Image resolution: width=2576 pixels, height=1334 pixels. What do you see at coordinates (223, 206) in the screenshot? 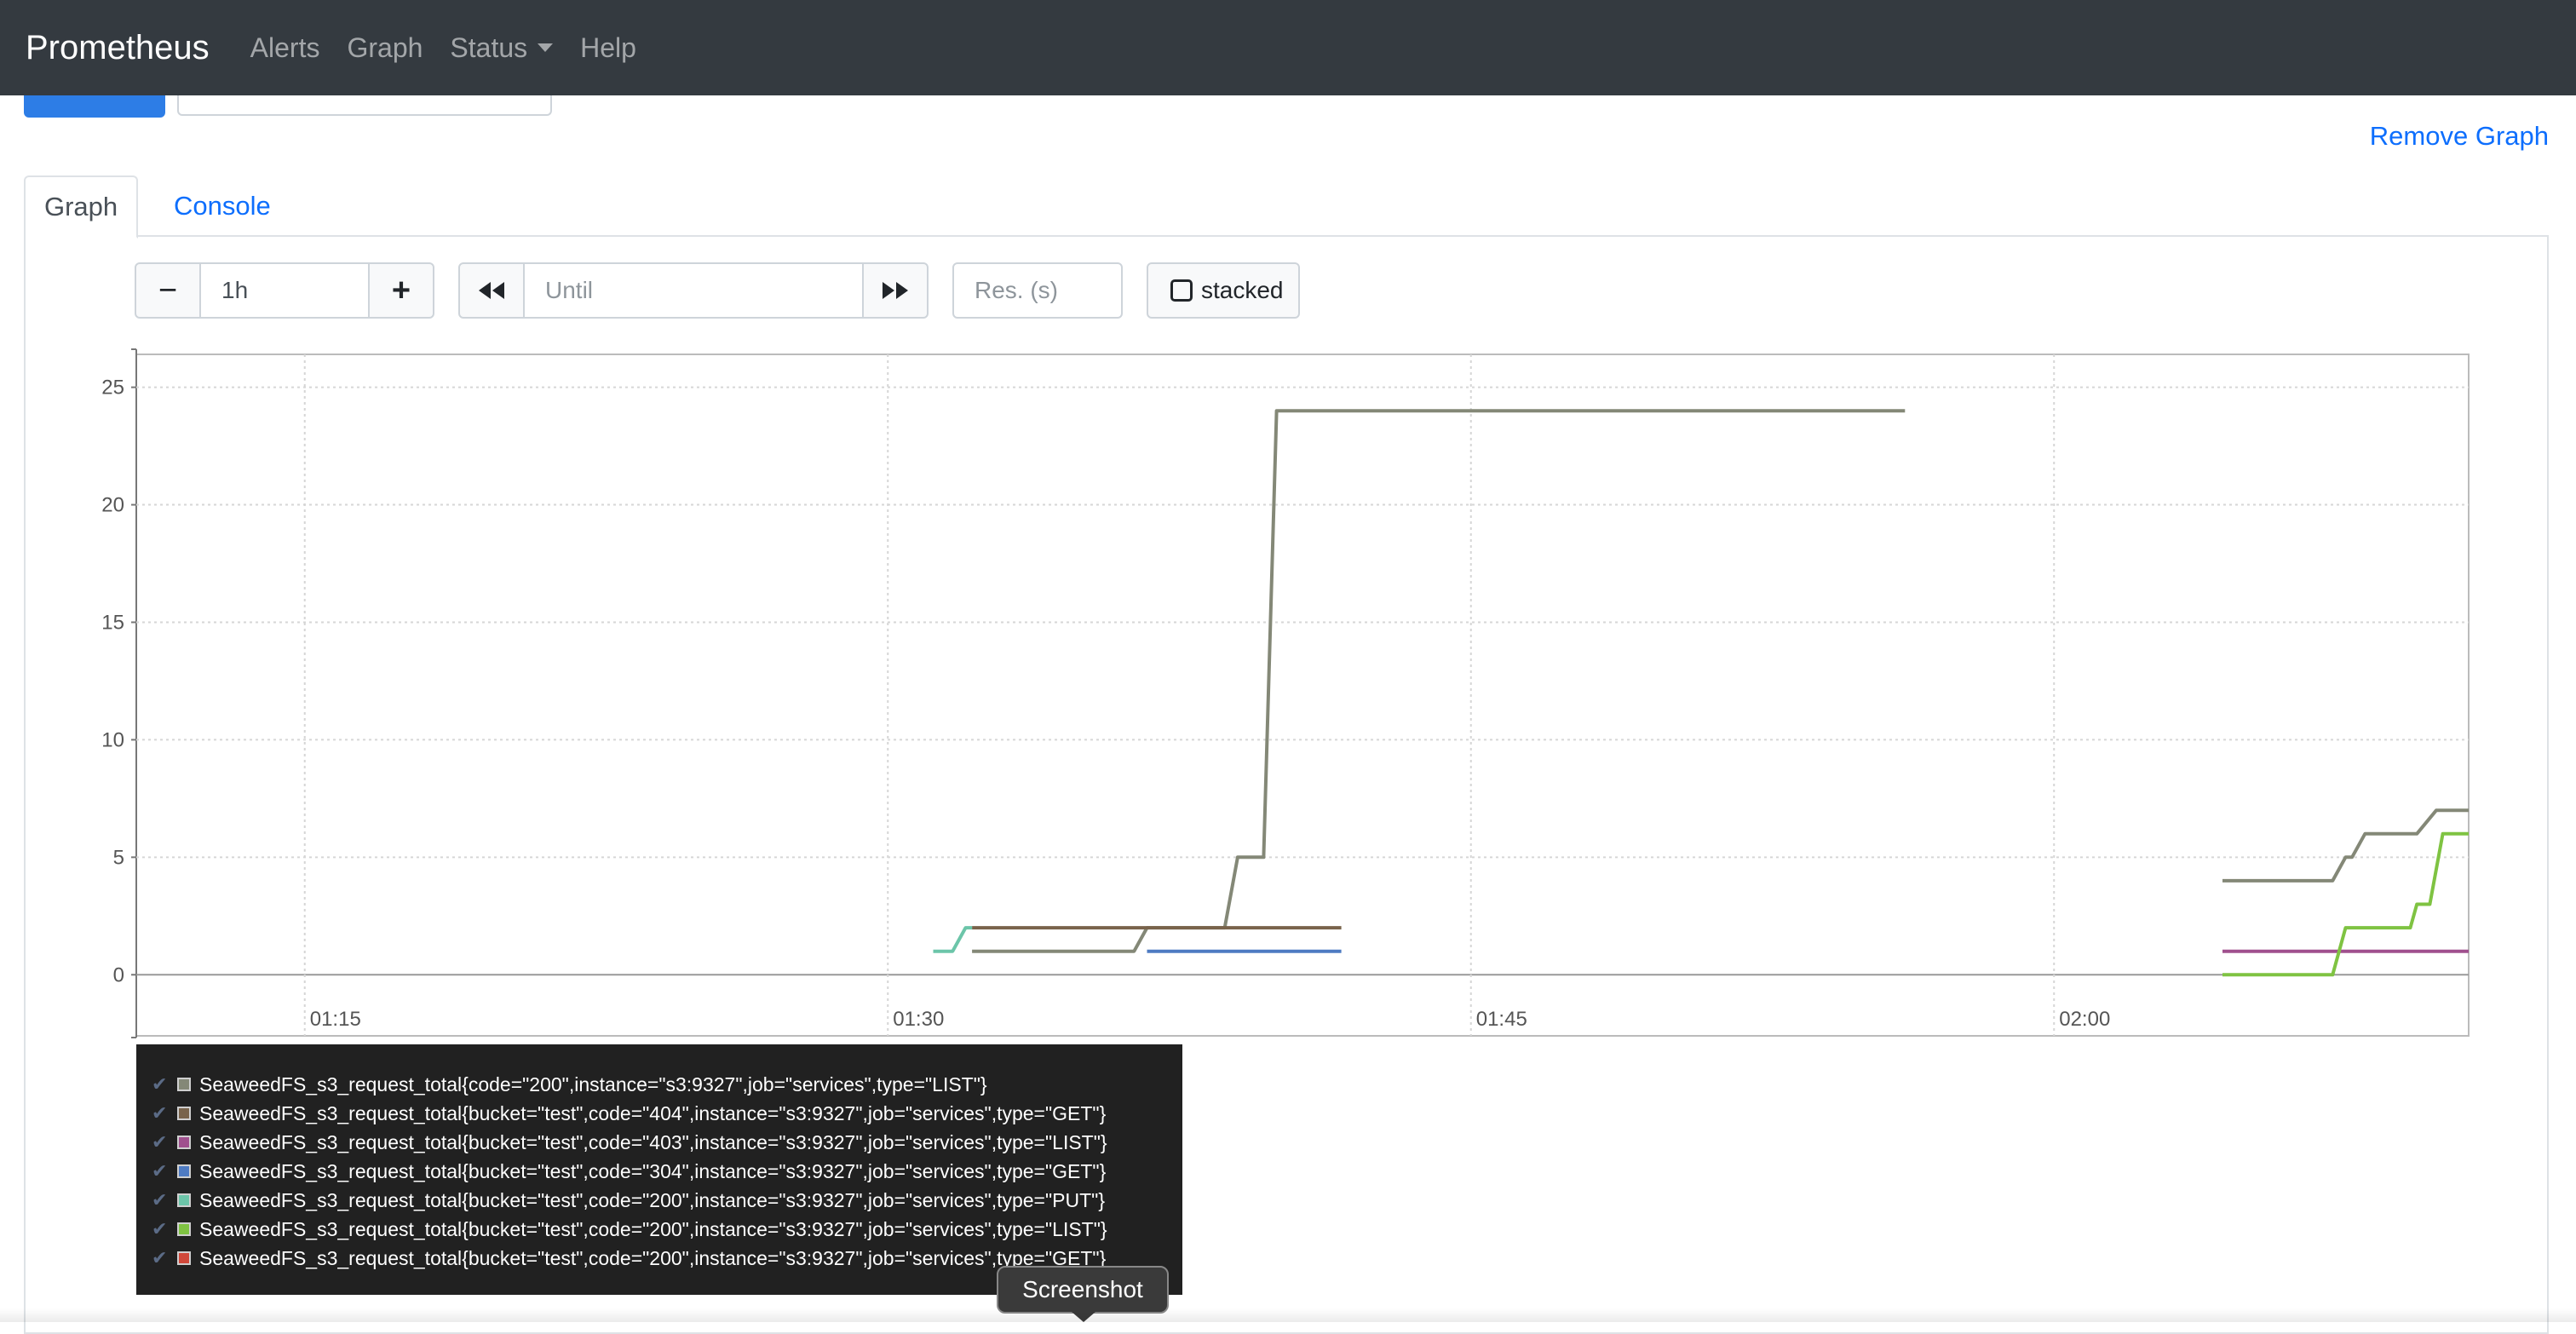
I see `tab-console: Console` at bounding box center [223, 206].